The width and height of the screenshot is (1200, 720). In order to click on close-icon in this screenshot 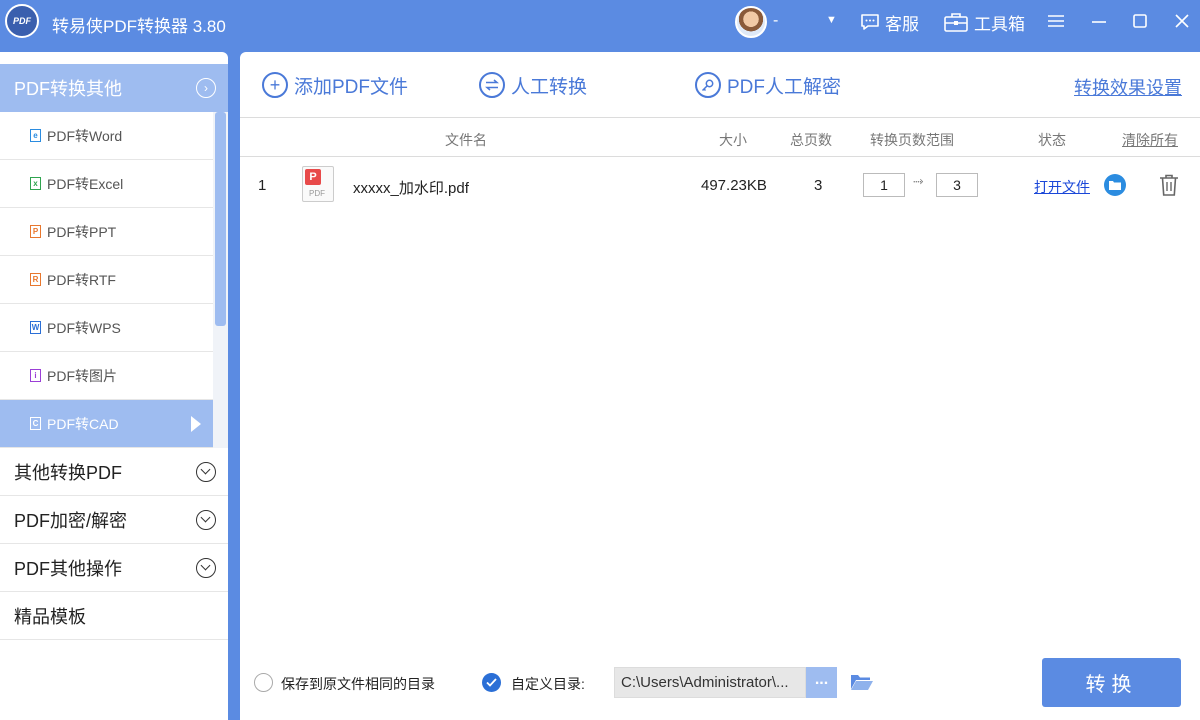, I will do `click(1182, 21)`.